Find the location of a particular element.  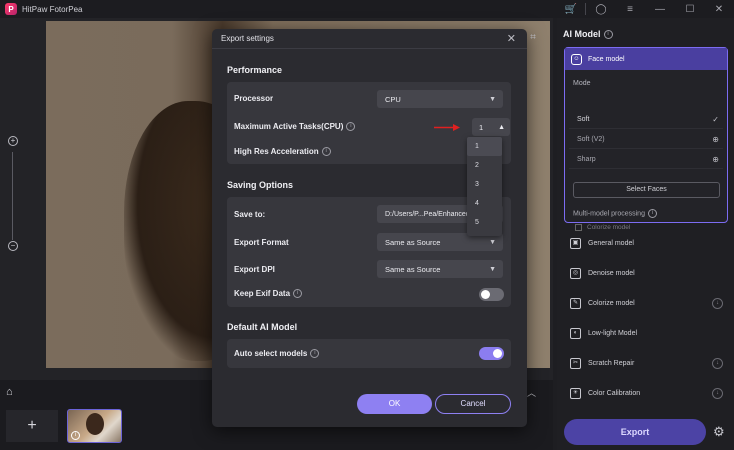

annotation-arrow-icon is located at coordinates (447, 127).